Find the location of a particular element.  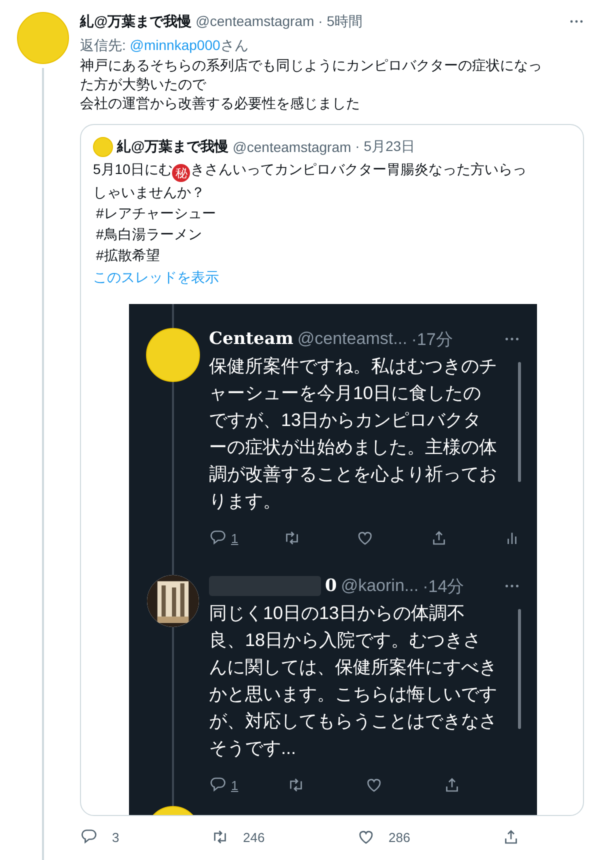

text-line: きさんいってカンピロバクター胃腸炎なった方いらっ is located at coordinates (358, 169).